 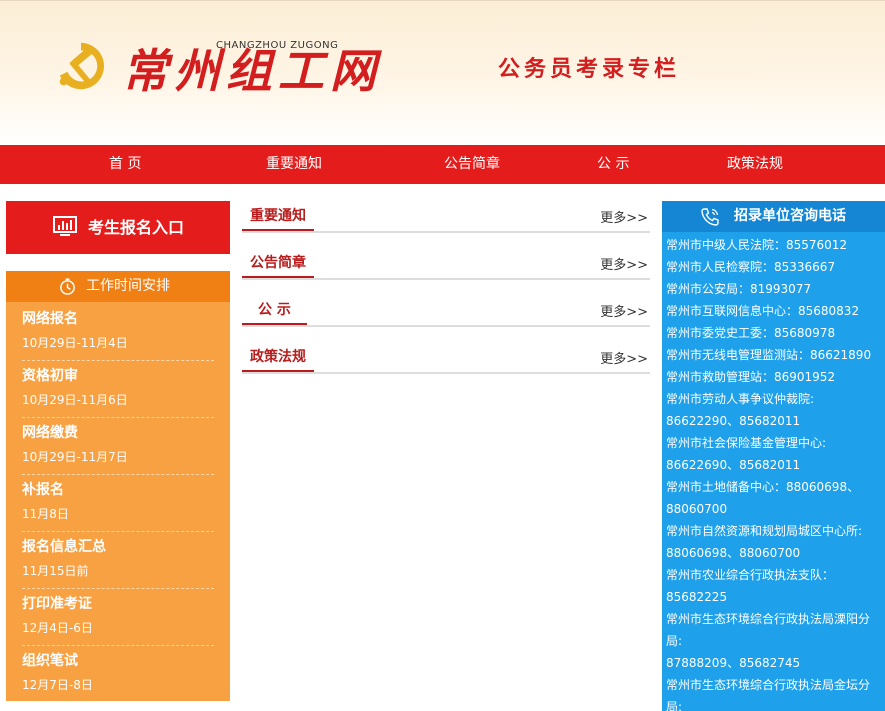 I want to click on schedule-item-date: 10月29日-11月6日, so click(x=75, y=400).